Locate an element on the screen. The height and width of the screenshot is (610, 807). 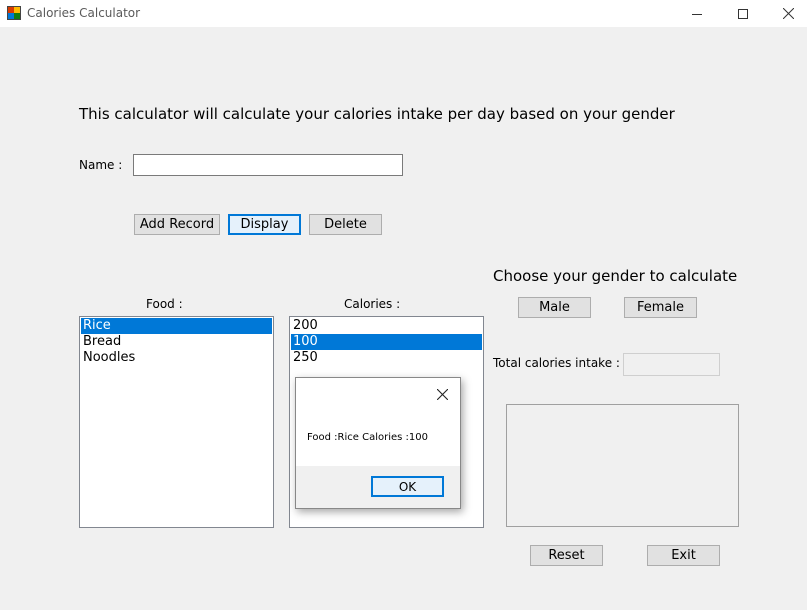
maximize-button is located at coordinates (743, 13).